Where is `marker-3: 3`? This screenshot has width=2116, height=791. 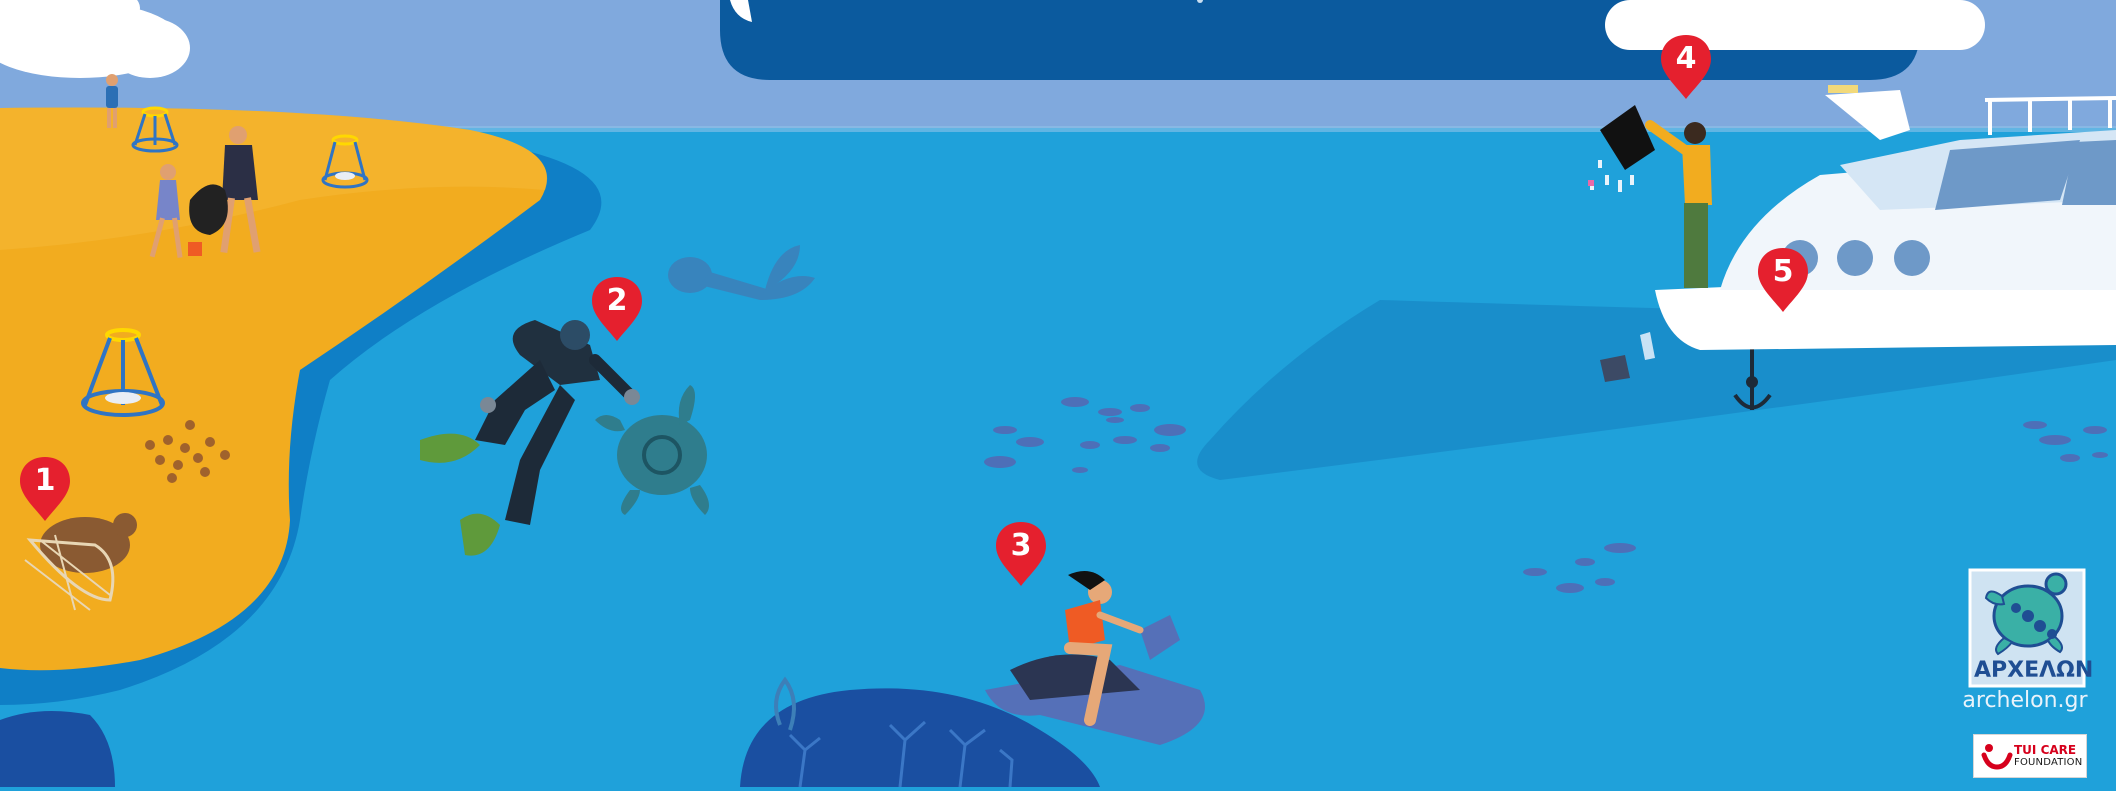 marker-3: 3 is located at coordinates (1021, 555).